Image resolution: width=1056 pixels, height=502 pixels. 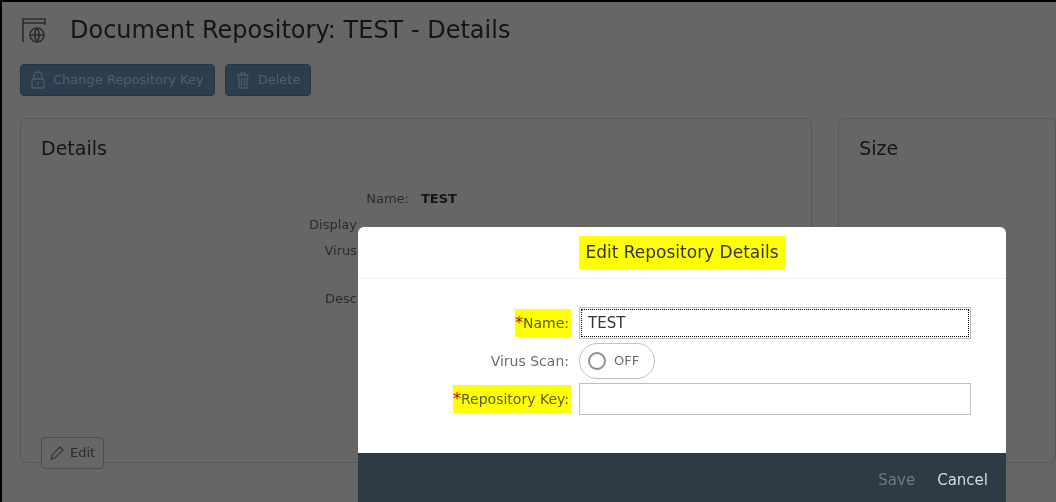 I want to click on field-label: Desc, so click(x=340, y=298).